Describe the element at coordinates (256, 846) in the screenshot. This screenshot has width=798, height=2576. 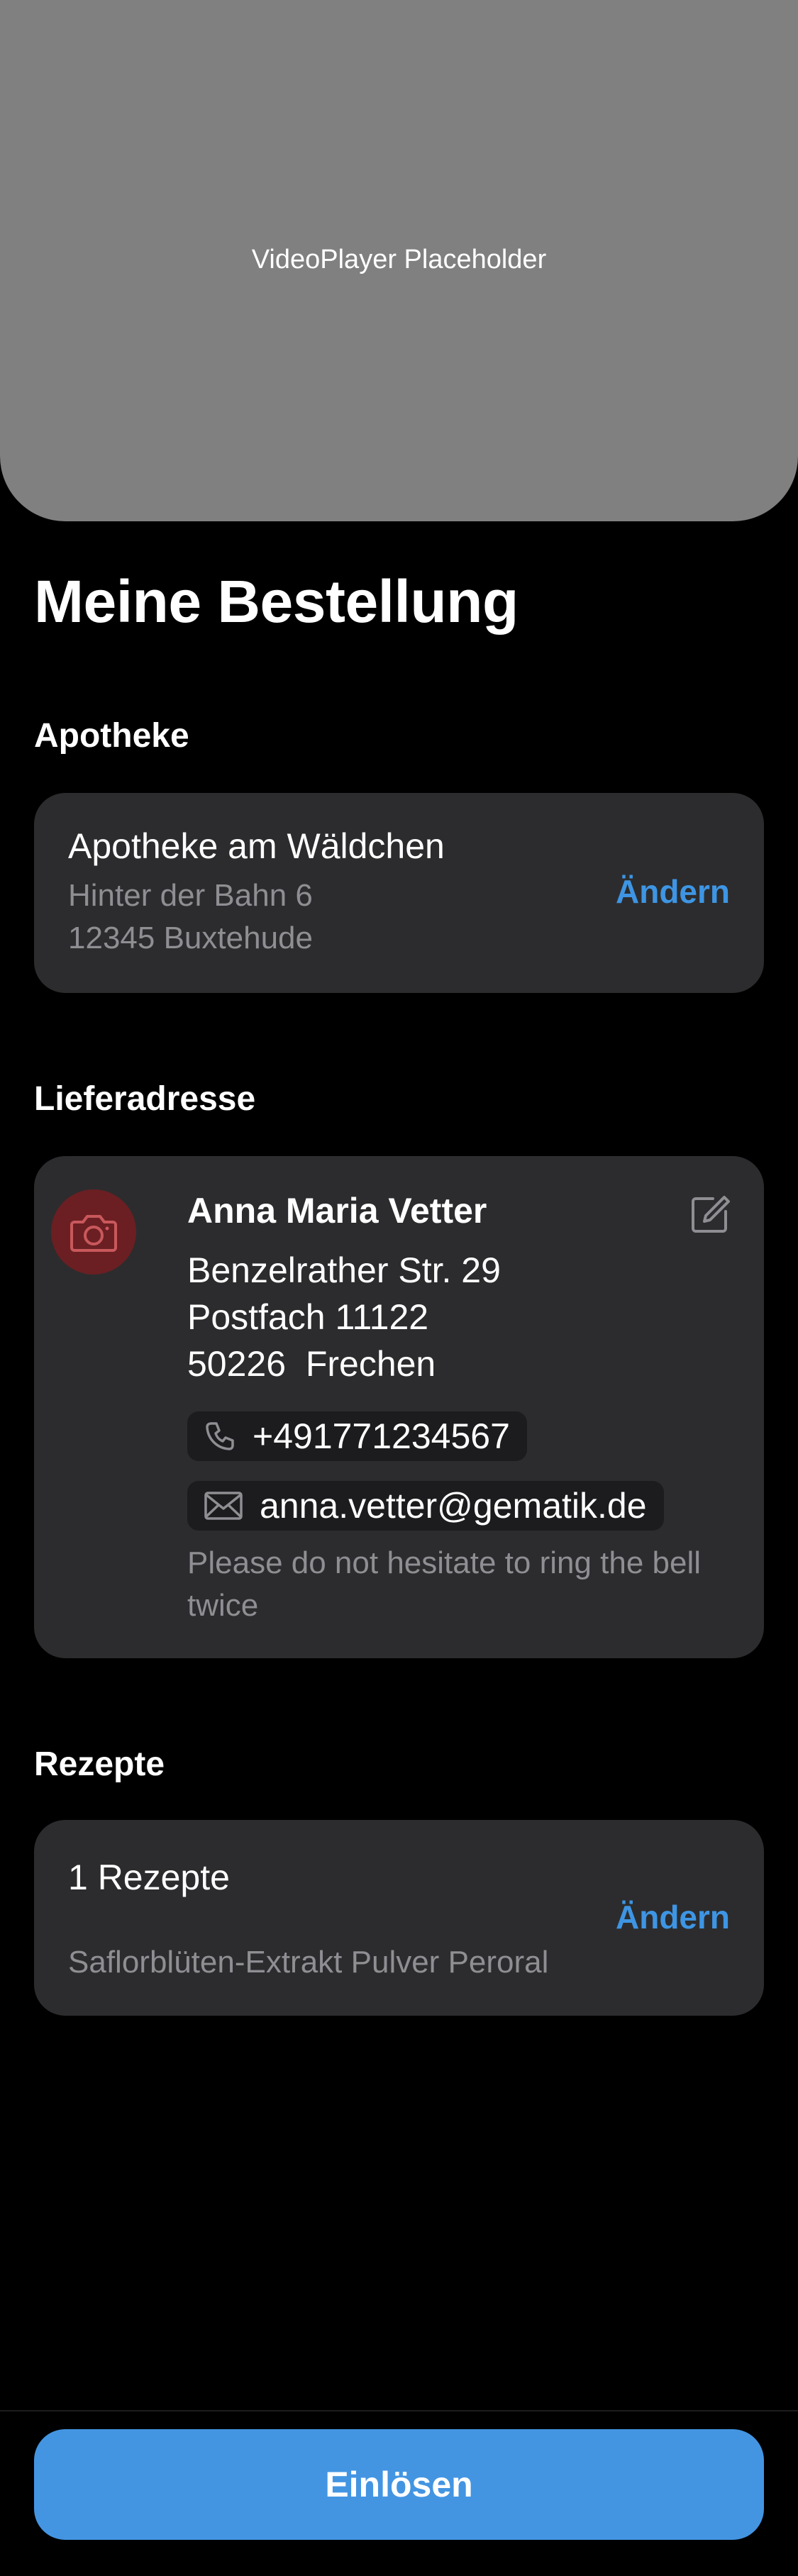
I see `pharmacy-name: Apotheke am Wäldchen` at that location.